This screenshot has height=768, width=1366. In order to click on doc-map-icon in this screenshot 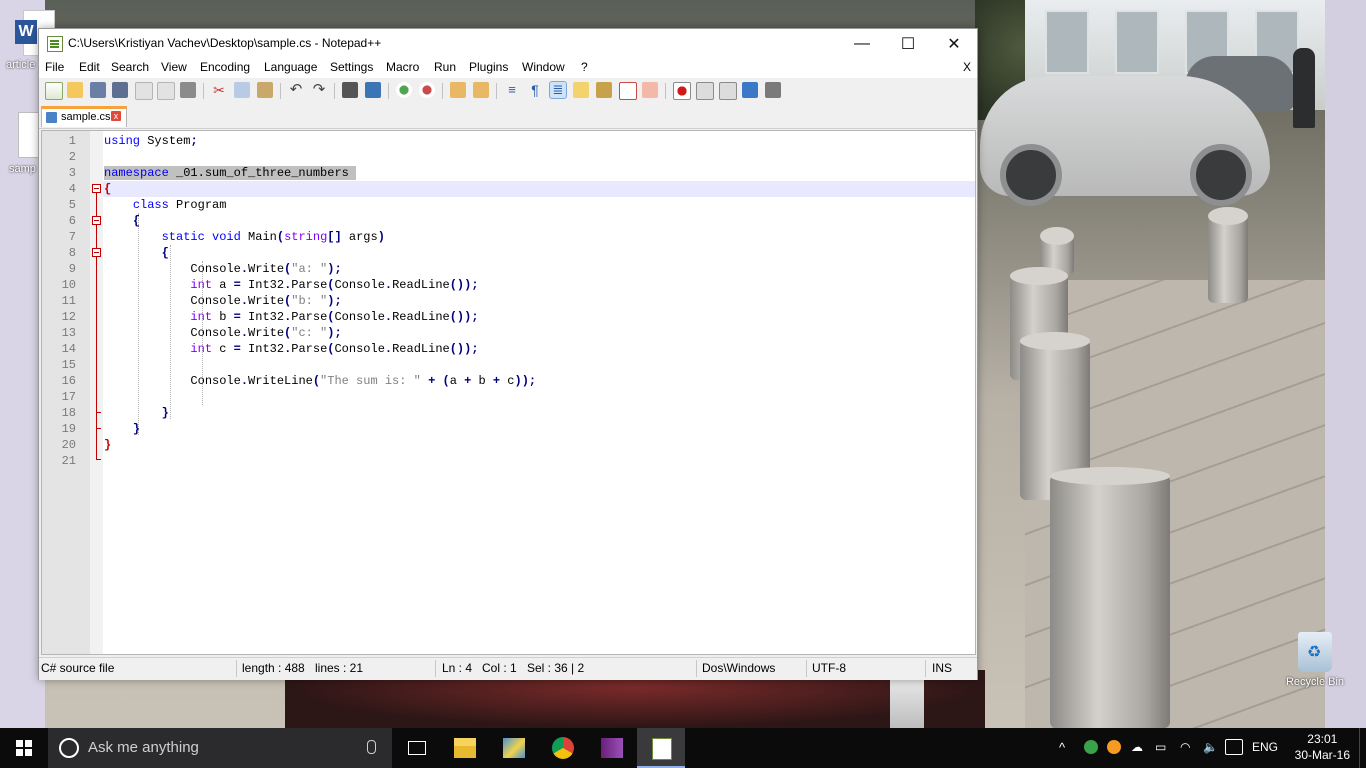, I will do `click(604, 90)`.